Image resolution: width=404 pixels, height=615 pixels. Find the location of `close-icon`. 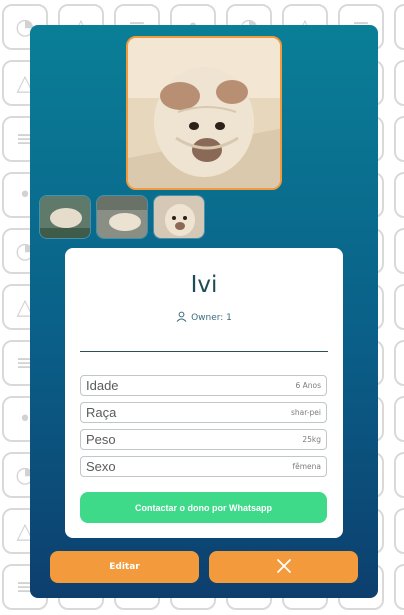

close-icon is located at coordinates (284, 567).